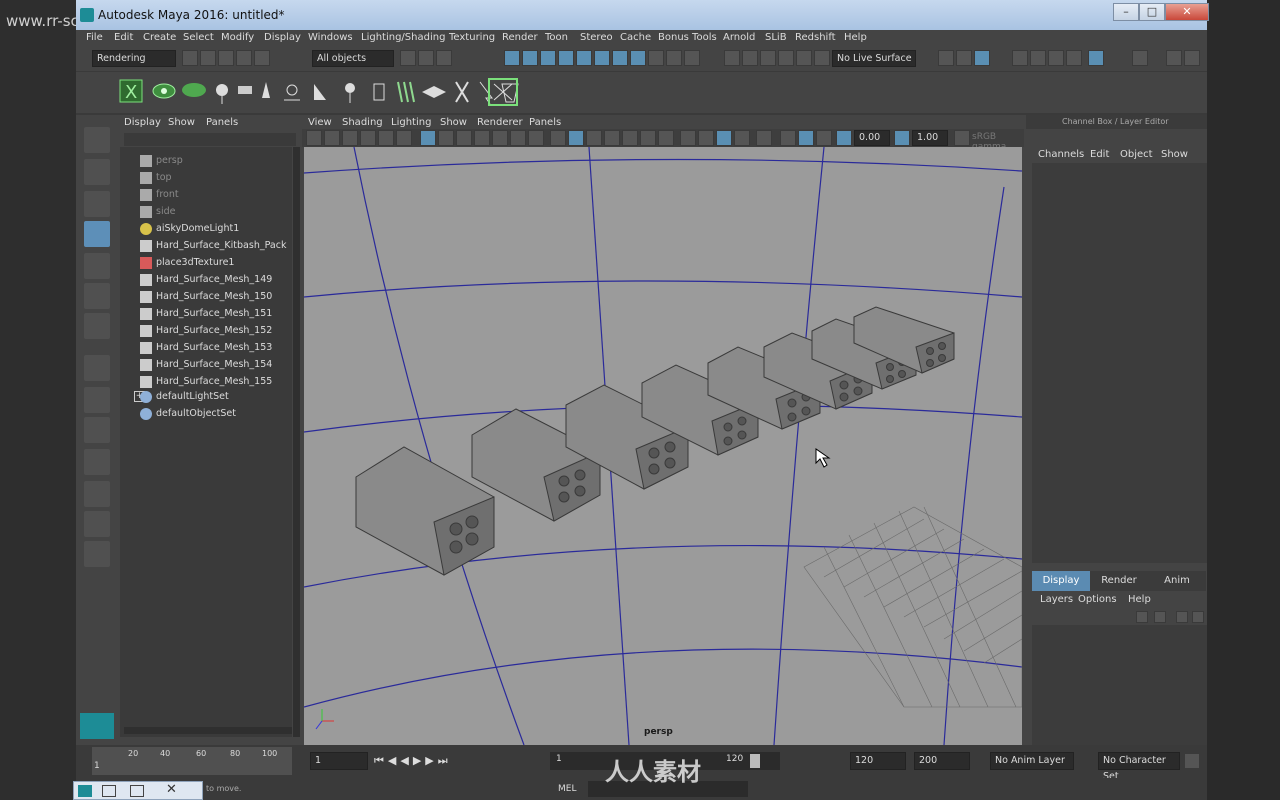 The image size is (1280, 800). What do you see at coordinates (1182, 617) in the screenshot?
I see `new-layer-icon` at bounding box center [1182, 617].